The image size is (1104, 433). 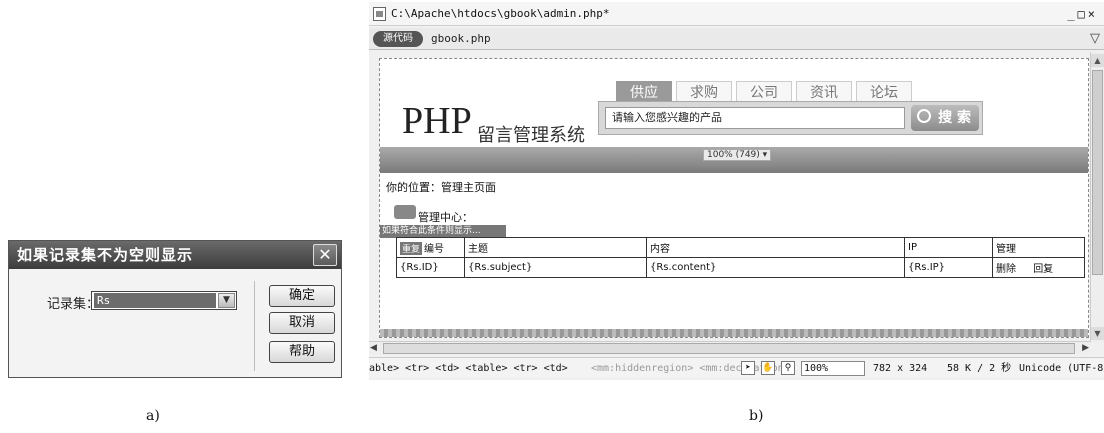 What do you see at coordinates (768, 368) in the screenshot?
I see `hand-tool-icon: ✋` at bounding box center [768, 368].